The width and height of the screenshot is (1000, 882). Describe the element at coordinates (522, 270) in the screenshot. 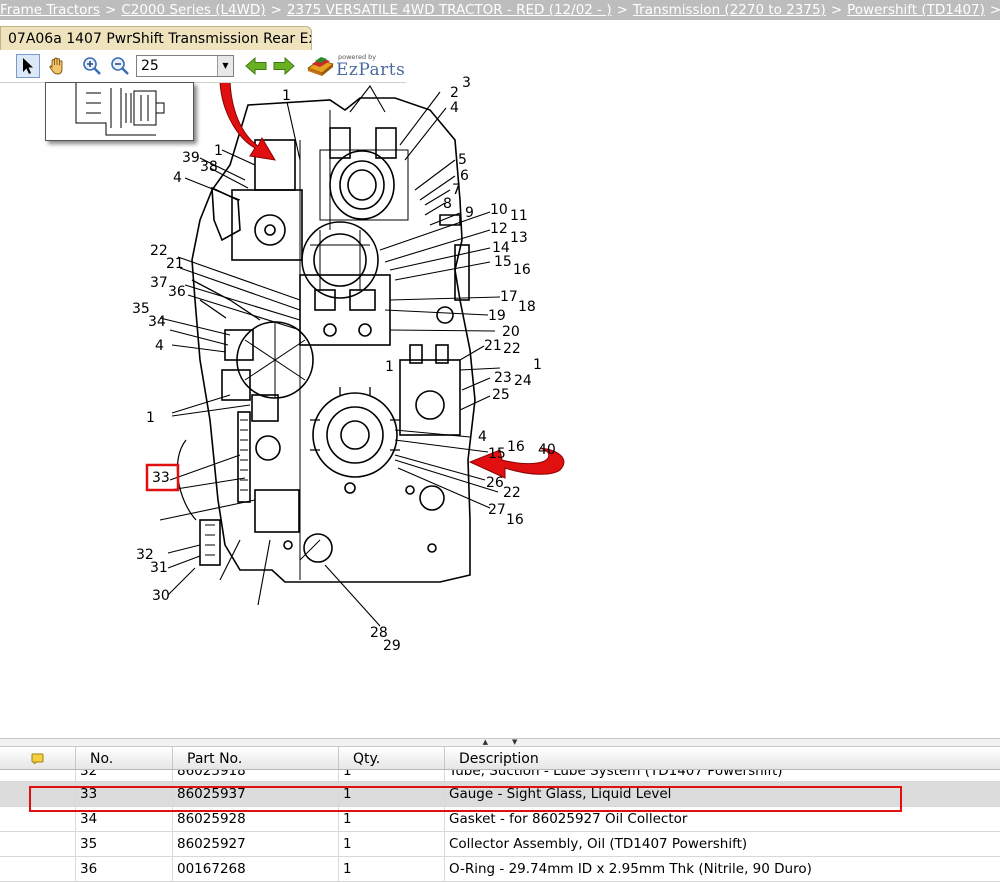

I see `callout-16: 16` at that location.